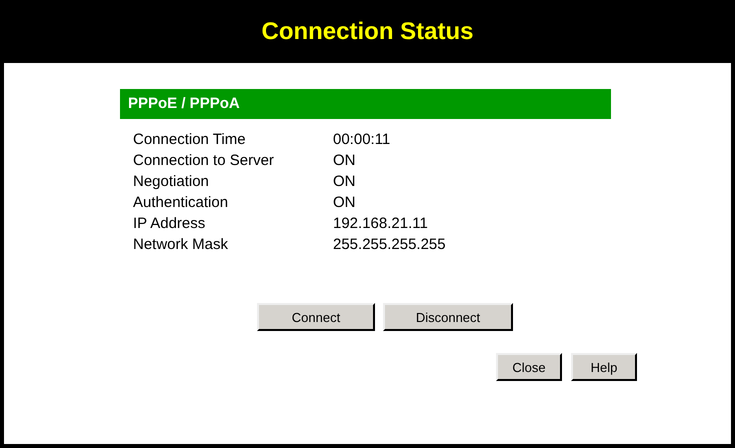 The image size is (735, 448). I want to click on dialog-button: Help, so click(604, 367).